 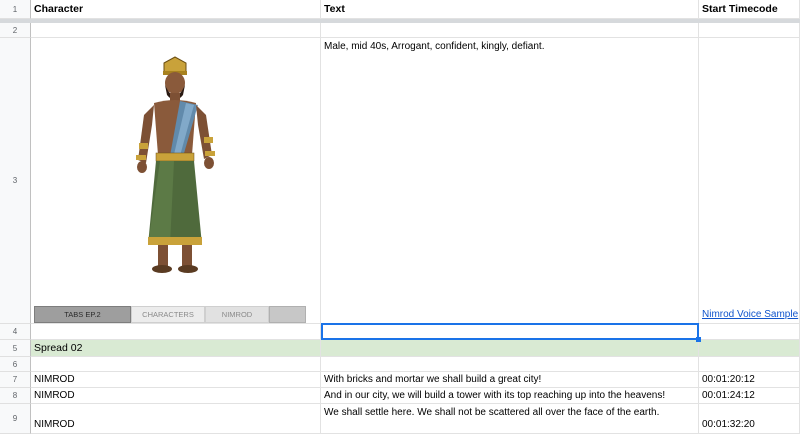 What do you see at coordinates (749, 332) in the screenshot?
I see `cell-c4` at bounding box center [749, 332].